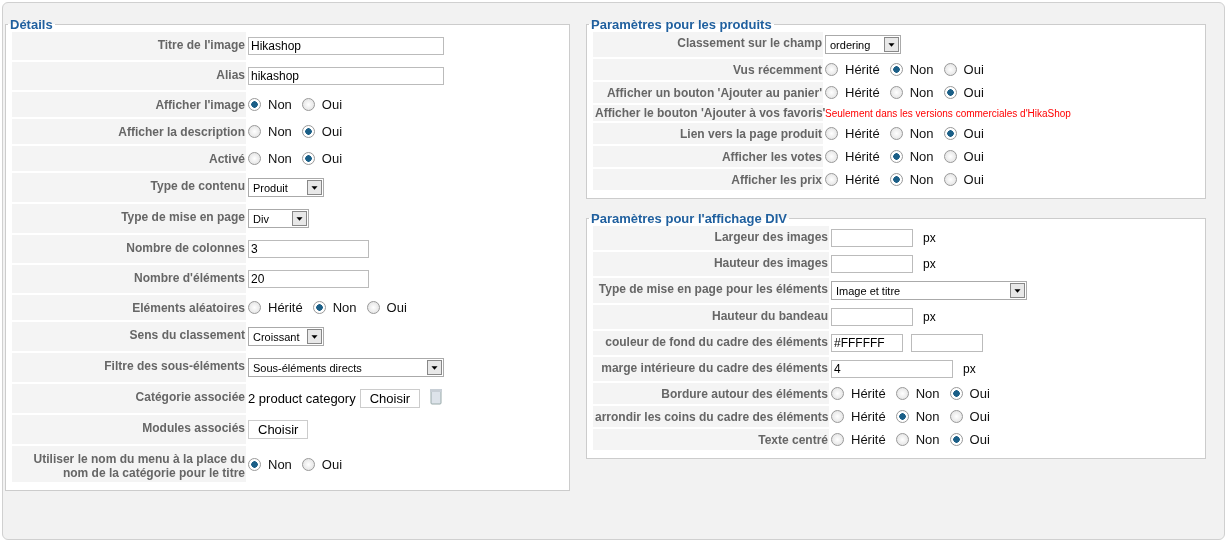 The width and height of the screenshot is (1227, 543). What do you see at coordinates (892, 369) in the screenshot?
I see `text-field: 4` at bounding box center [892, 369].